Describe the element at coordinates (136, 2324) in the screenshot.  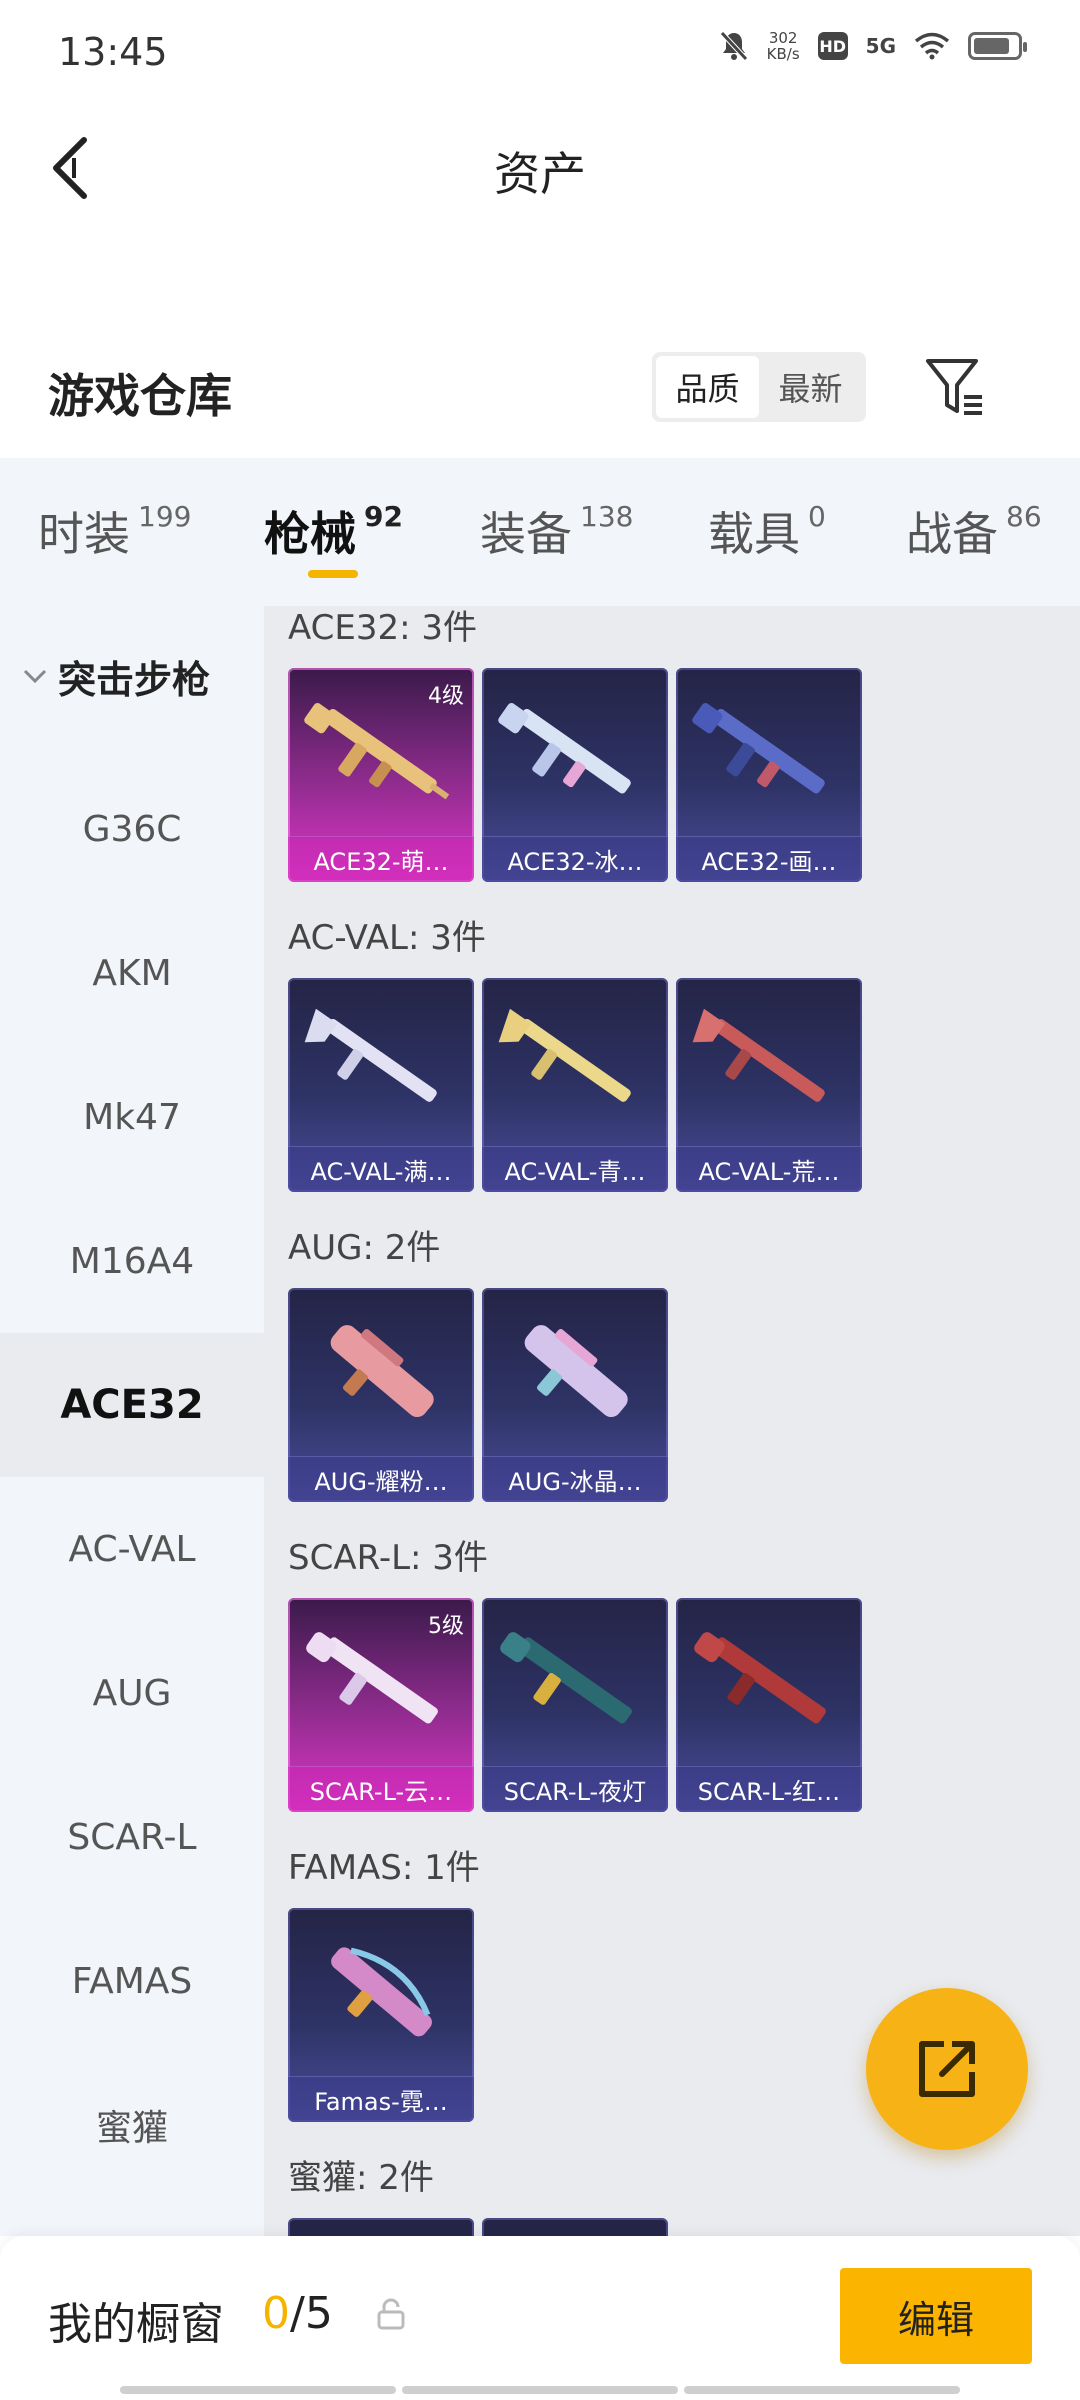
I see `showcase-label: 我的橱窗` at that location.